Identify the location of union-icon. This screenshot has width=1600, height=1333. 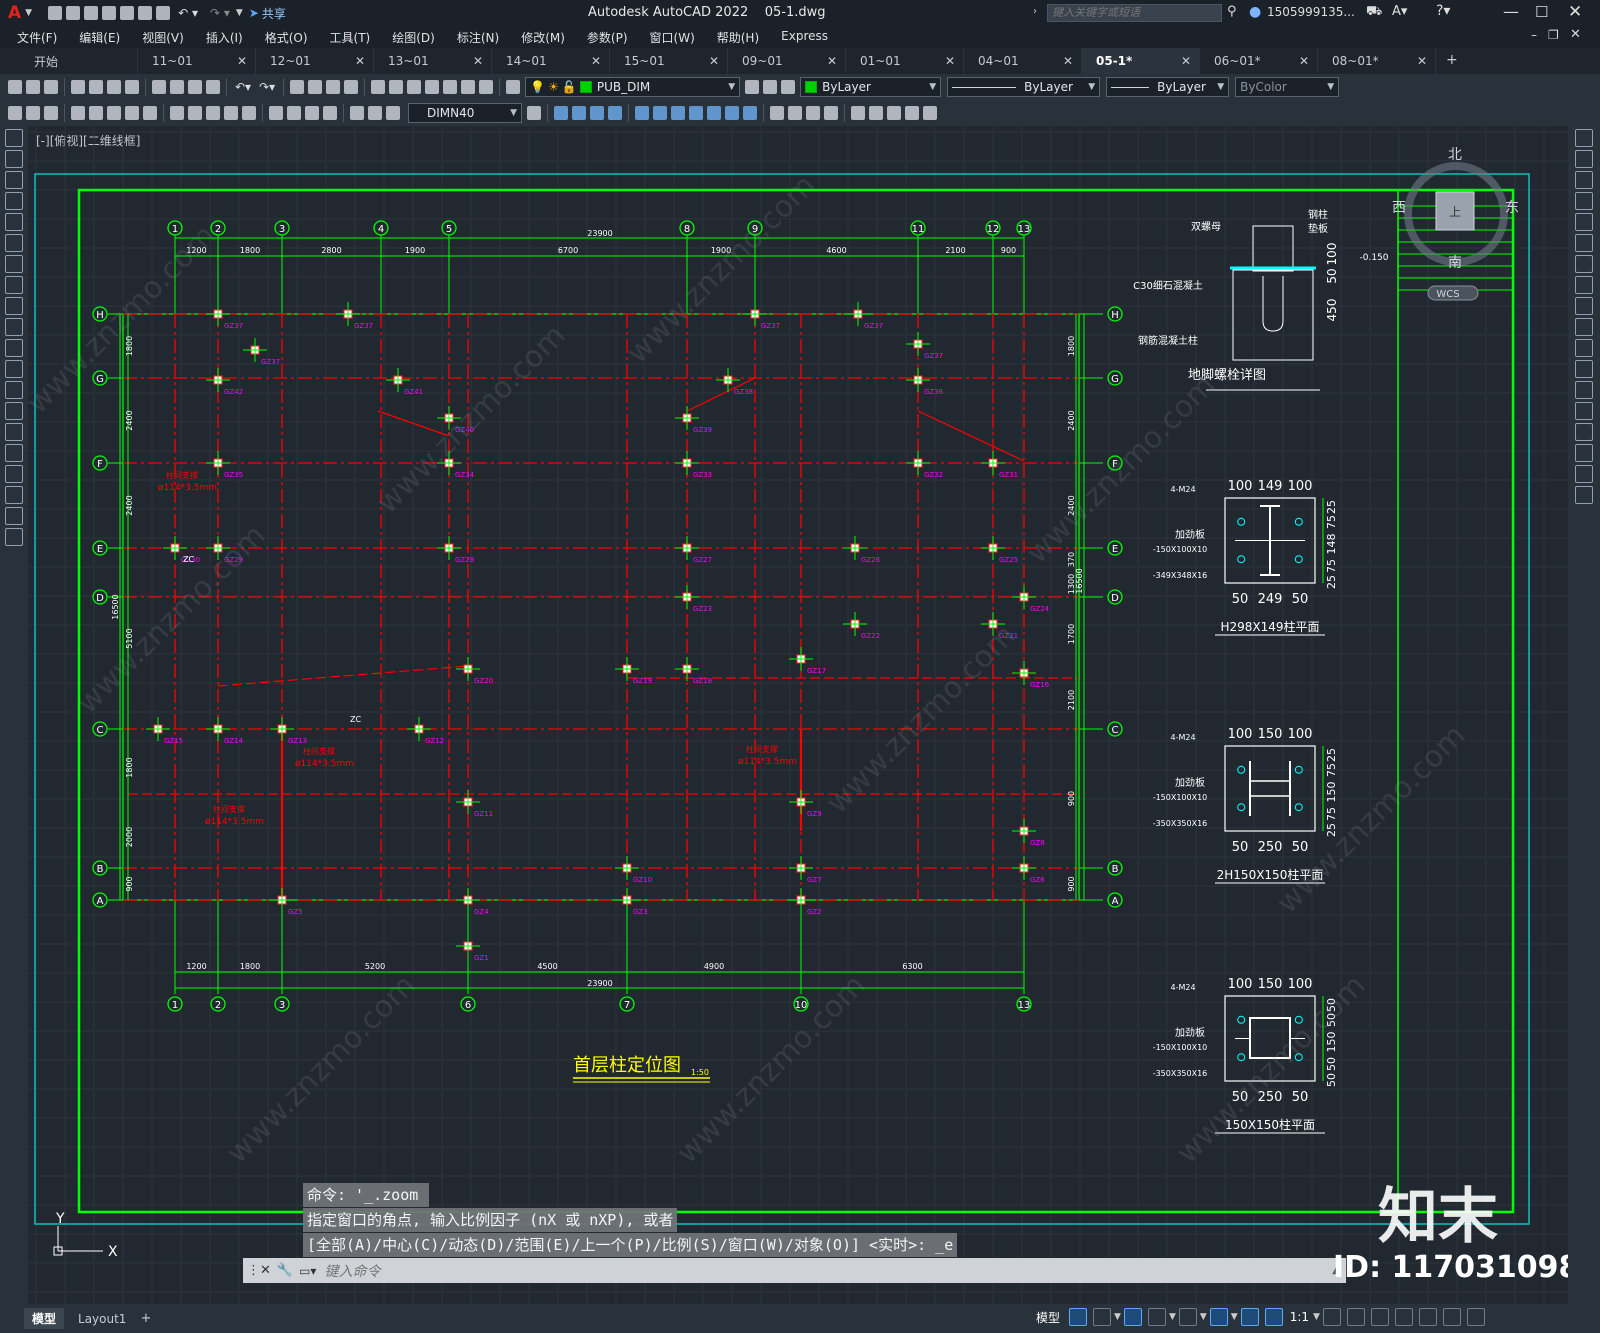
(777, 113).